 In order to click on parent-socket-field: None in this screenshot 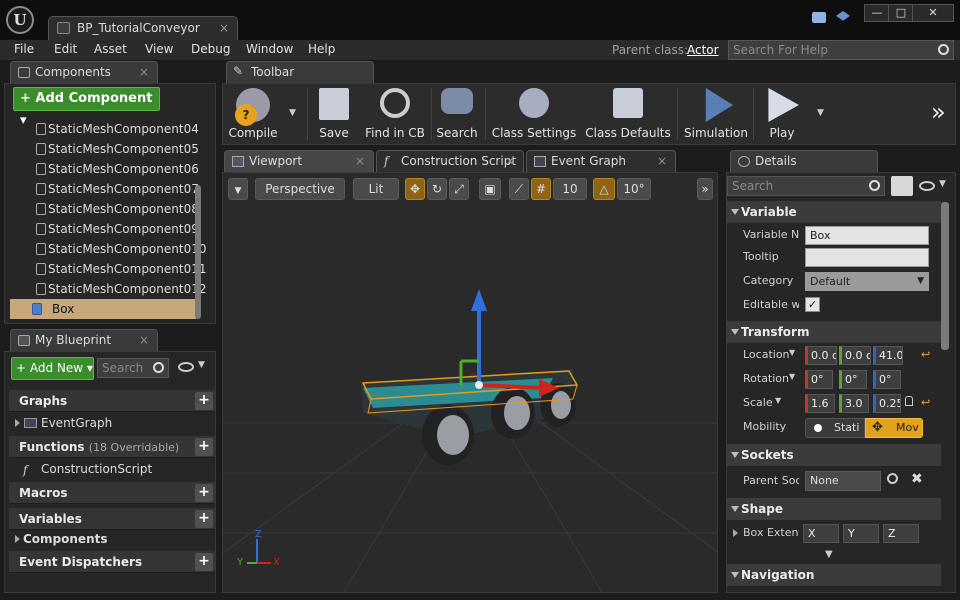, I will do `click(843, 481)`.